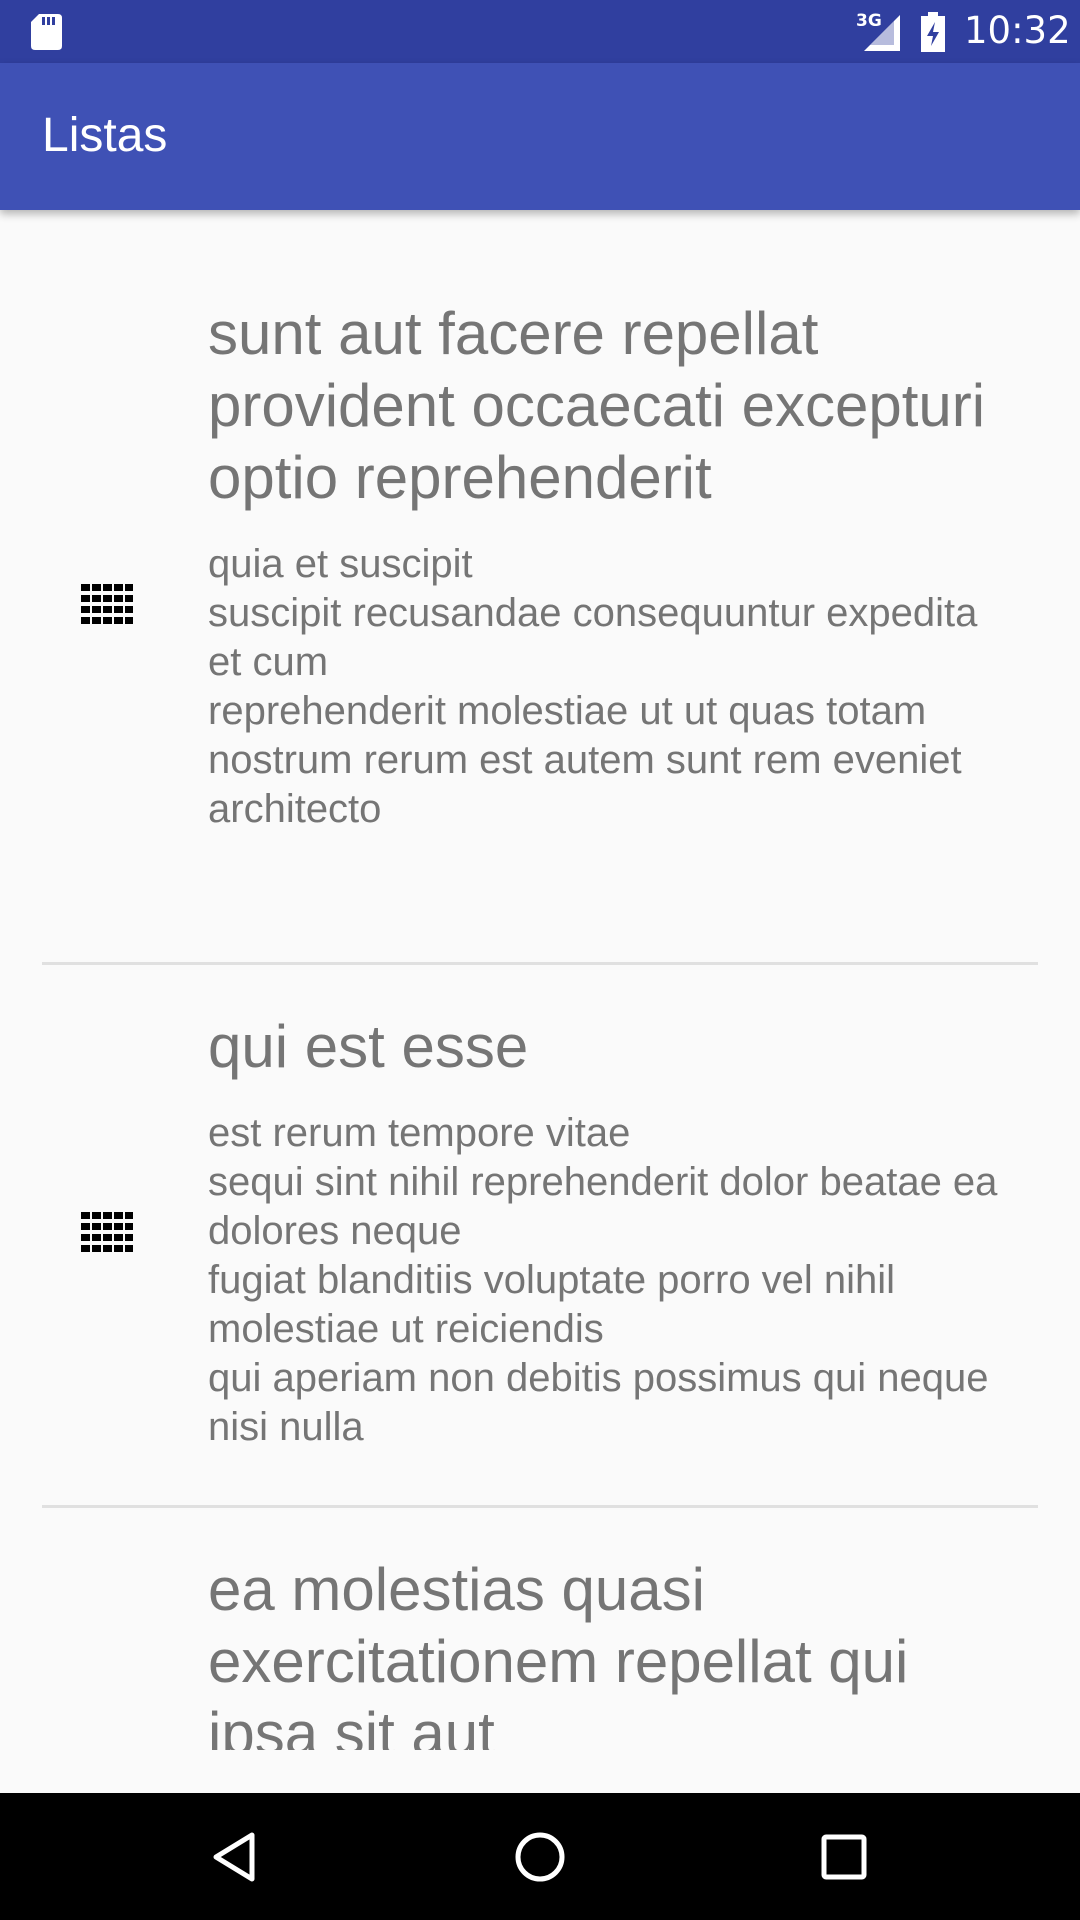  What do you see at coordinates (540, 31) in the screenshot?
I see `status-bar: 3G 10:32` at bounding box center [540, 31].